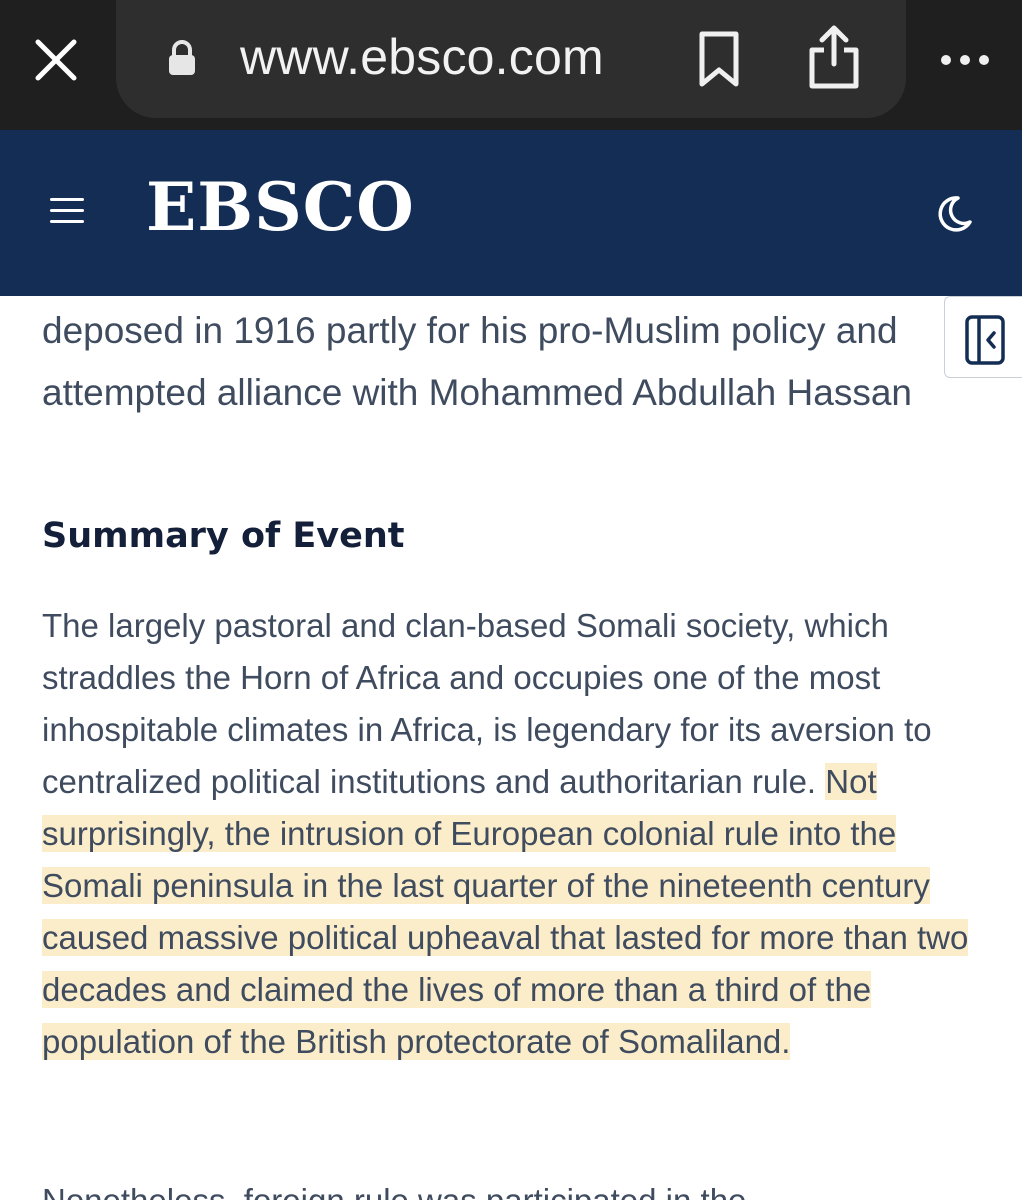 Image resolution: width=1022 pixels, height=1200 pixels. Describe the element at coordinates (223, 536) in the screenshot. I see `section-heading: Summary of Event` at that location.